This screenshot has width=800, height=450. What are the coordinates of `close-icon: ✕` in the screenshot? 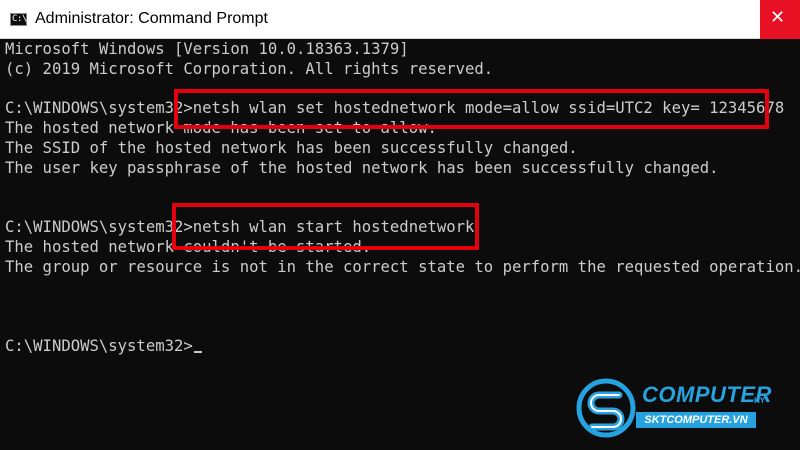 It's located at (778, 17).